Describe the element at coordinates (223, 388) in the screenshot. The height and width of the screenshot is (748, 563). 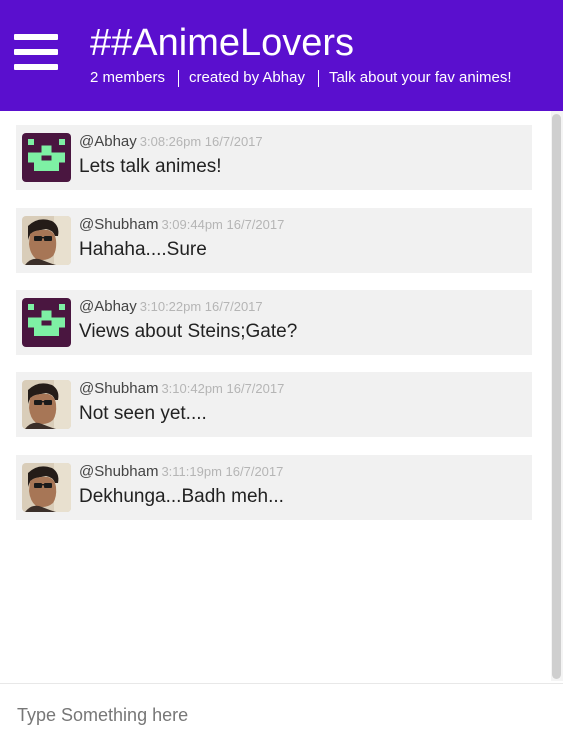
I see `message-timestamp: 3:10:42pm 16/7/2017` at that location.